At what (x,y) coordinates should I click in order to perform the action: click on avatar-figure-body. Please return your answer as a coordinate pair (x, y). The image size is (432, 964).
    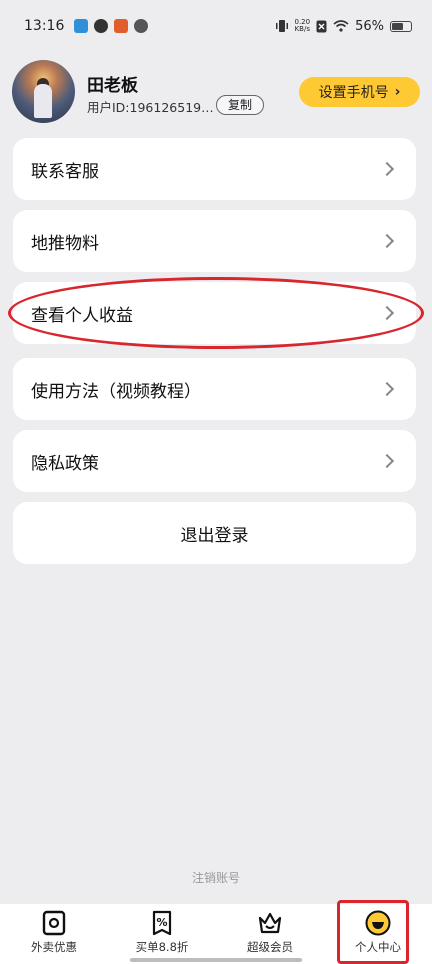
    Looking at the image, I should click on (43, 101).